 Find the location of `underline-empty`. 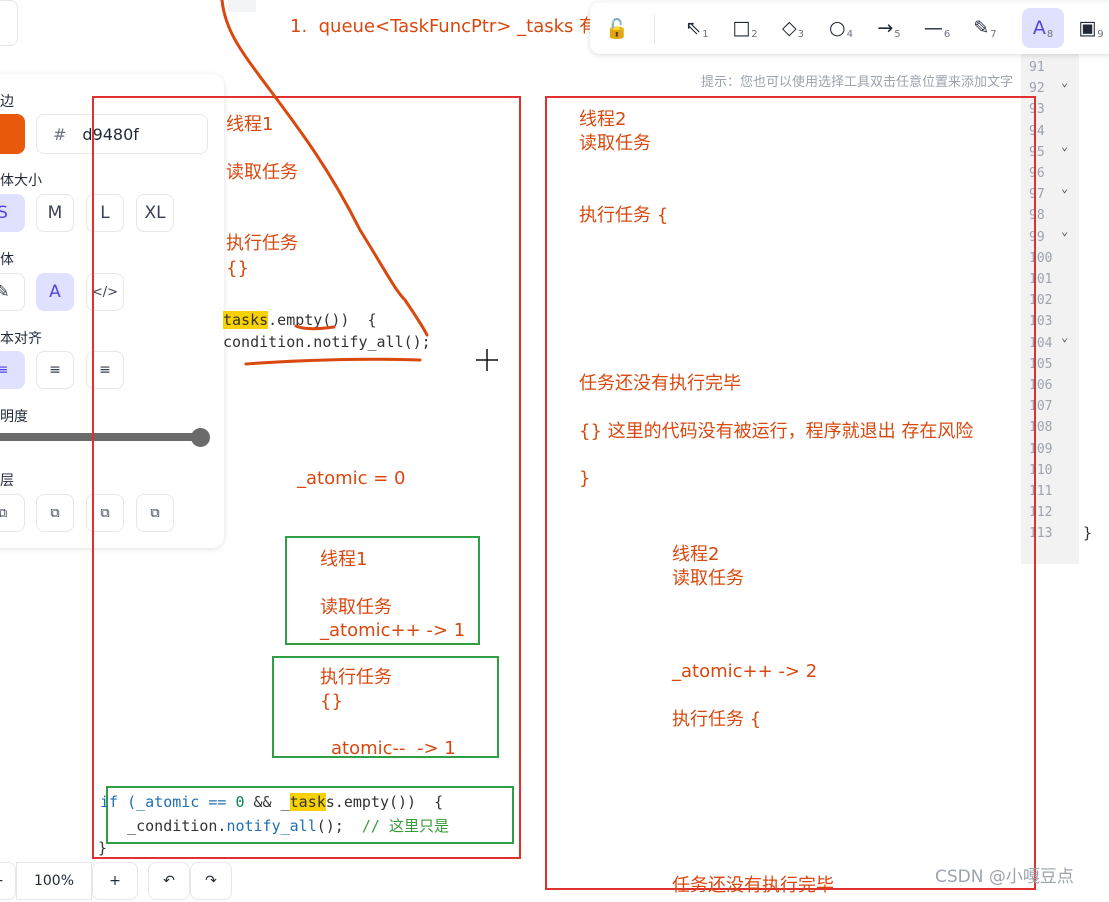

underline-empty is located at coordinates (315, 327).